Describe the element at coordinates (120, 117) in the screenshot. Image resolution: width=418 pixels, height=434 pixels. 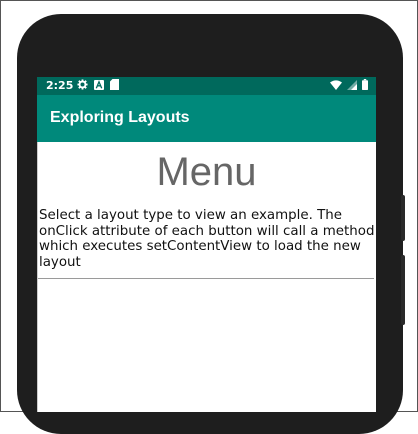
I see `app-bar-title: Exploring Layouts` at that location.